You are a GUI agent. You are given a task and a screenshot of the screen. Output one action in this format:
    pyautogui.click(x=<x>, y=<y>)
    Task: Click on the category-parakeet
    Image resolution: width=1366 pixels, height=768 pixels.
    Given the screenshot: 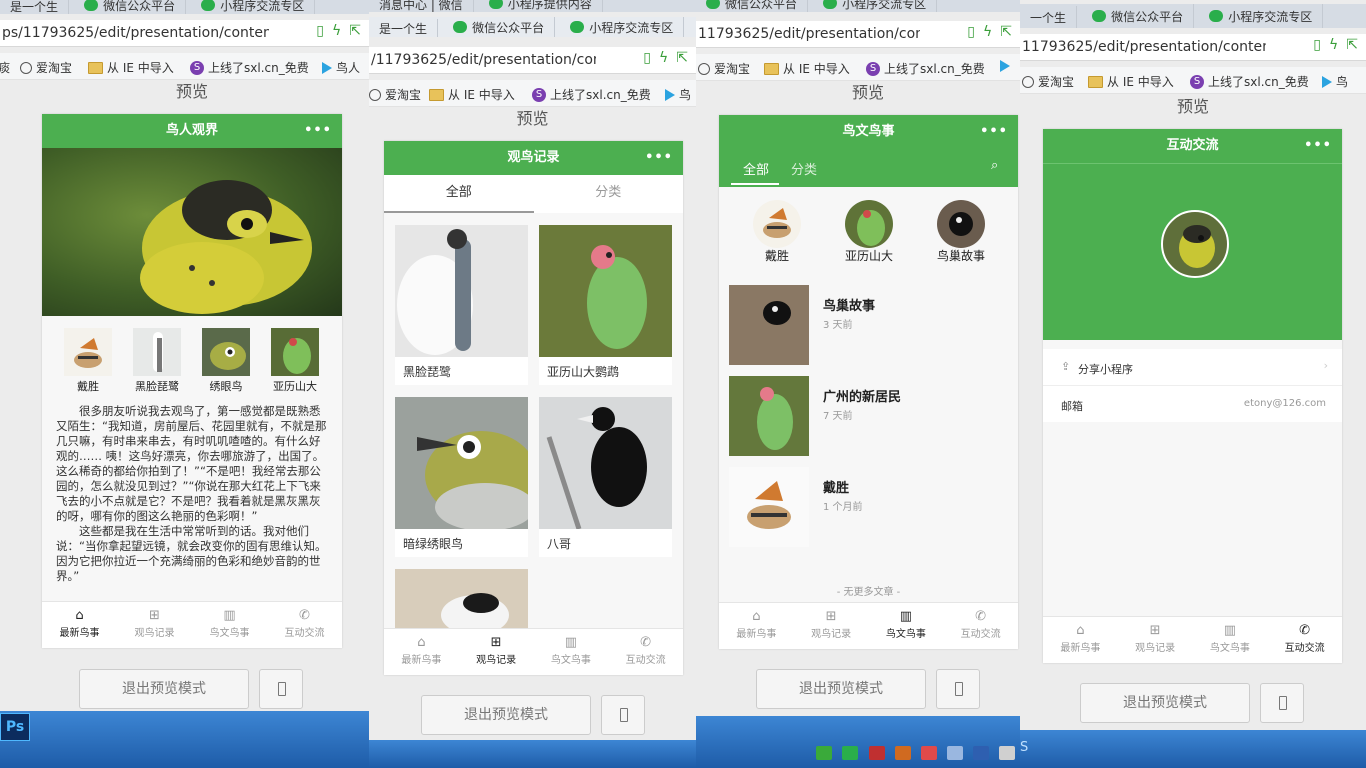 What is the action you would take?
    pyautogui.click(x=869, y=224)
    